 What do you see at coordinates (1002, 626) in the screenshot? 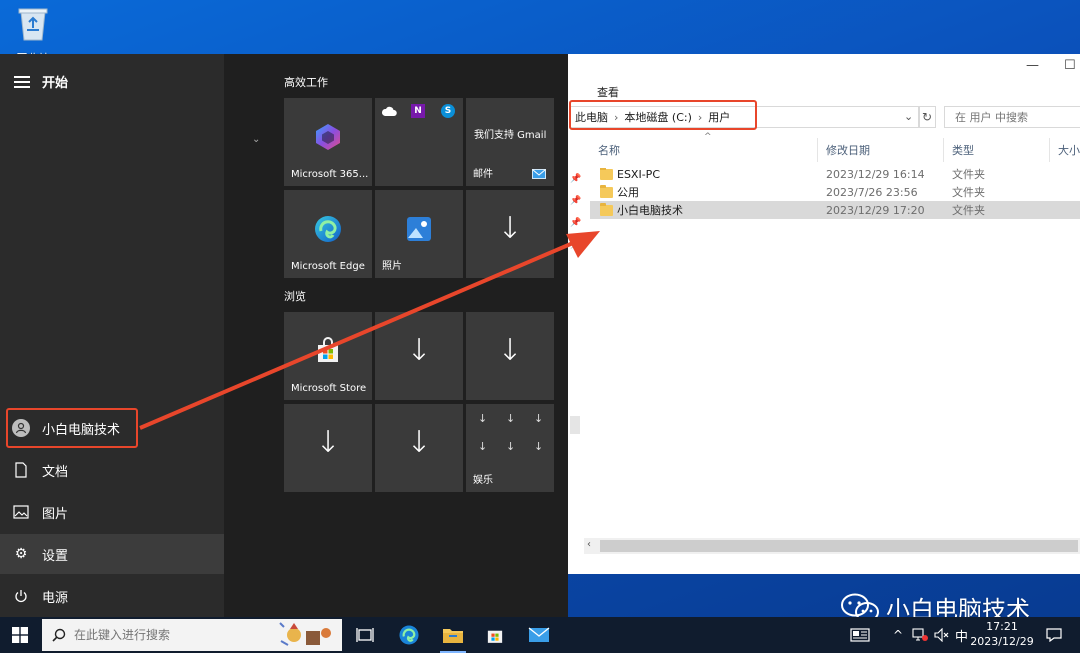
I see `clock-time: 17:21` at bounding box center [1002, 626].